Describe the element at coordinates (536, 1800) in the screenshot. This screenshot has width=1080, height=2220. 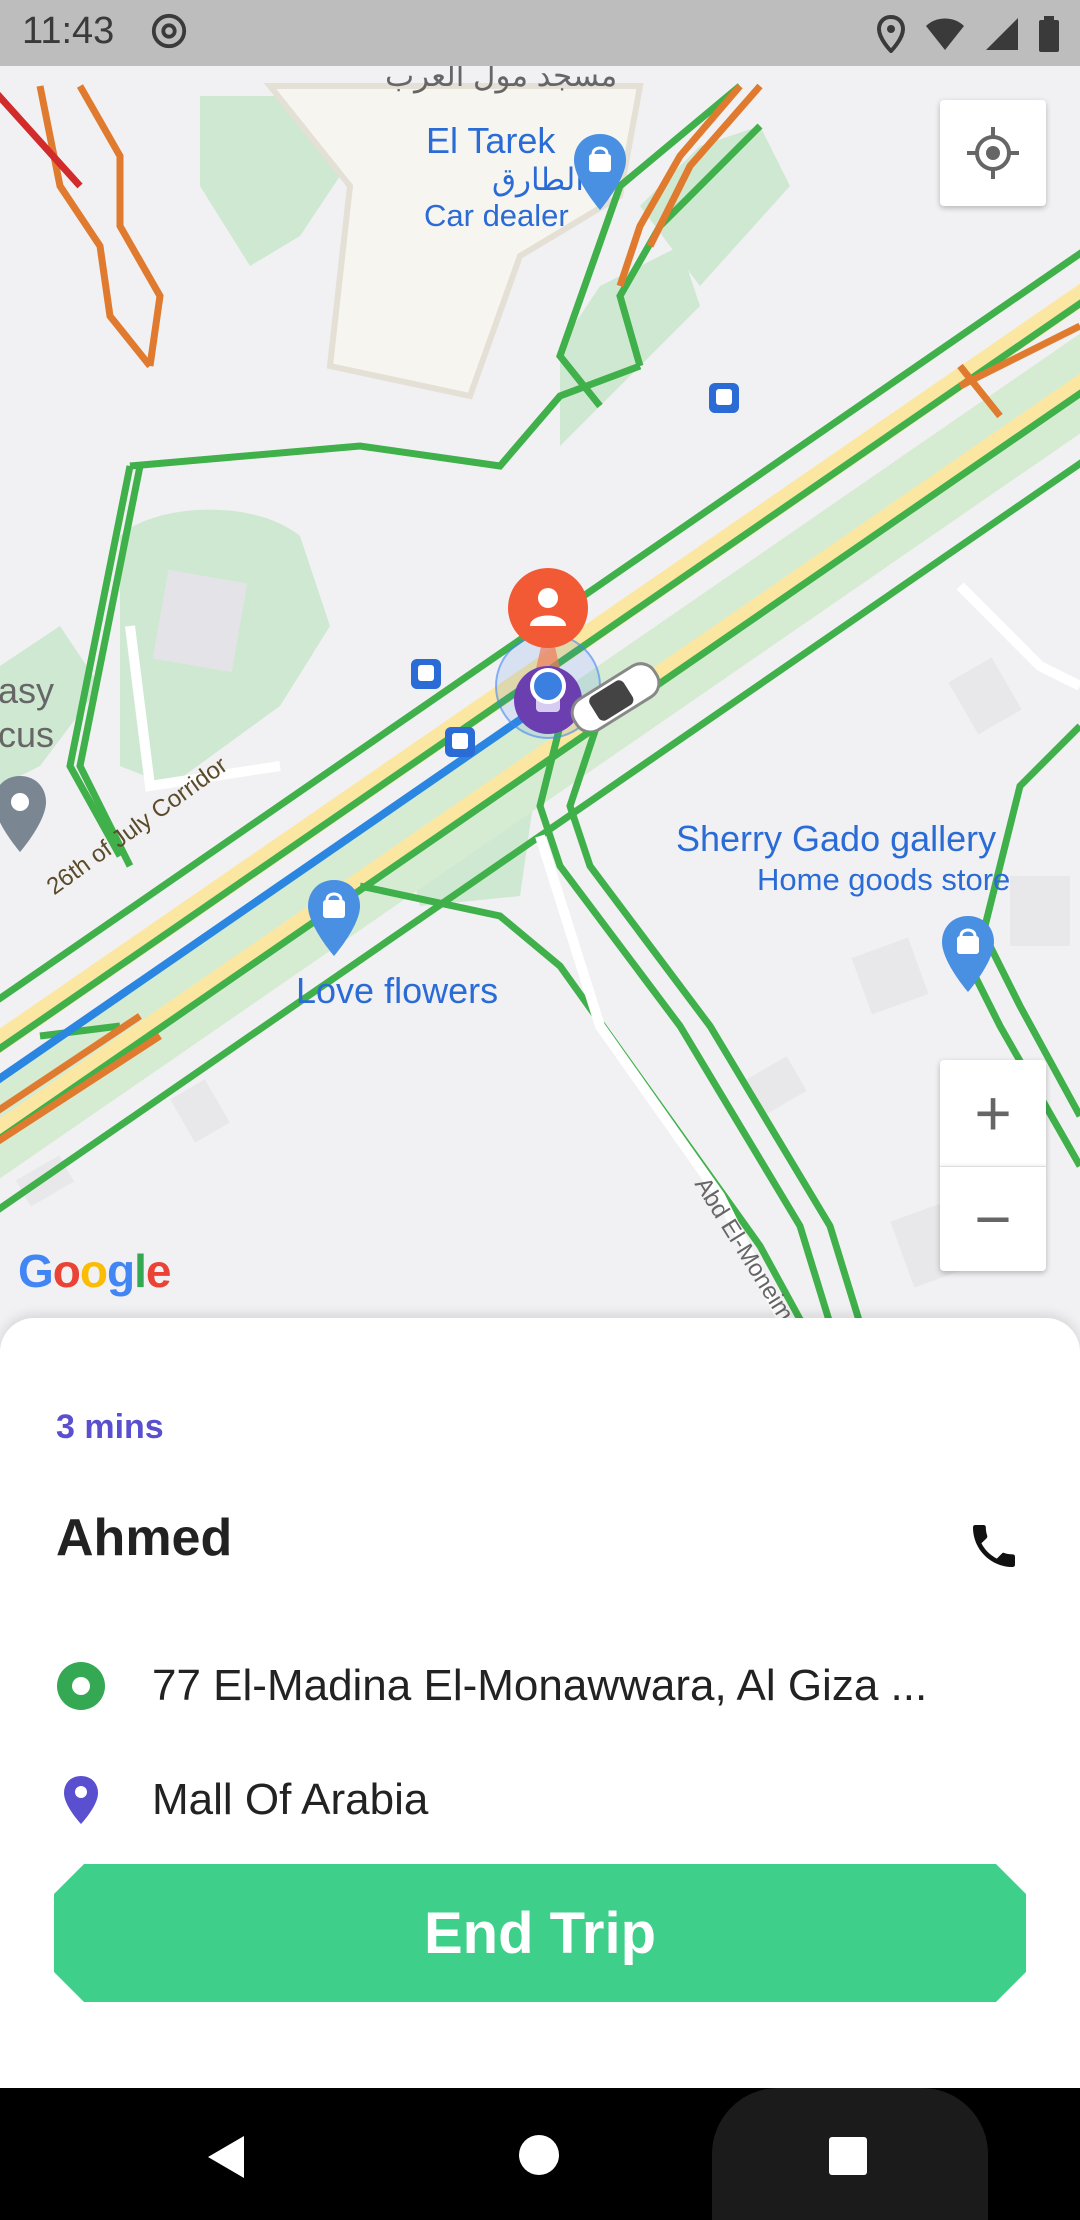
I see `dropoff-row: Mall Of Arabia` at that location.